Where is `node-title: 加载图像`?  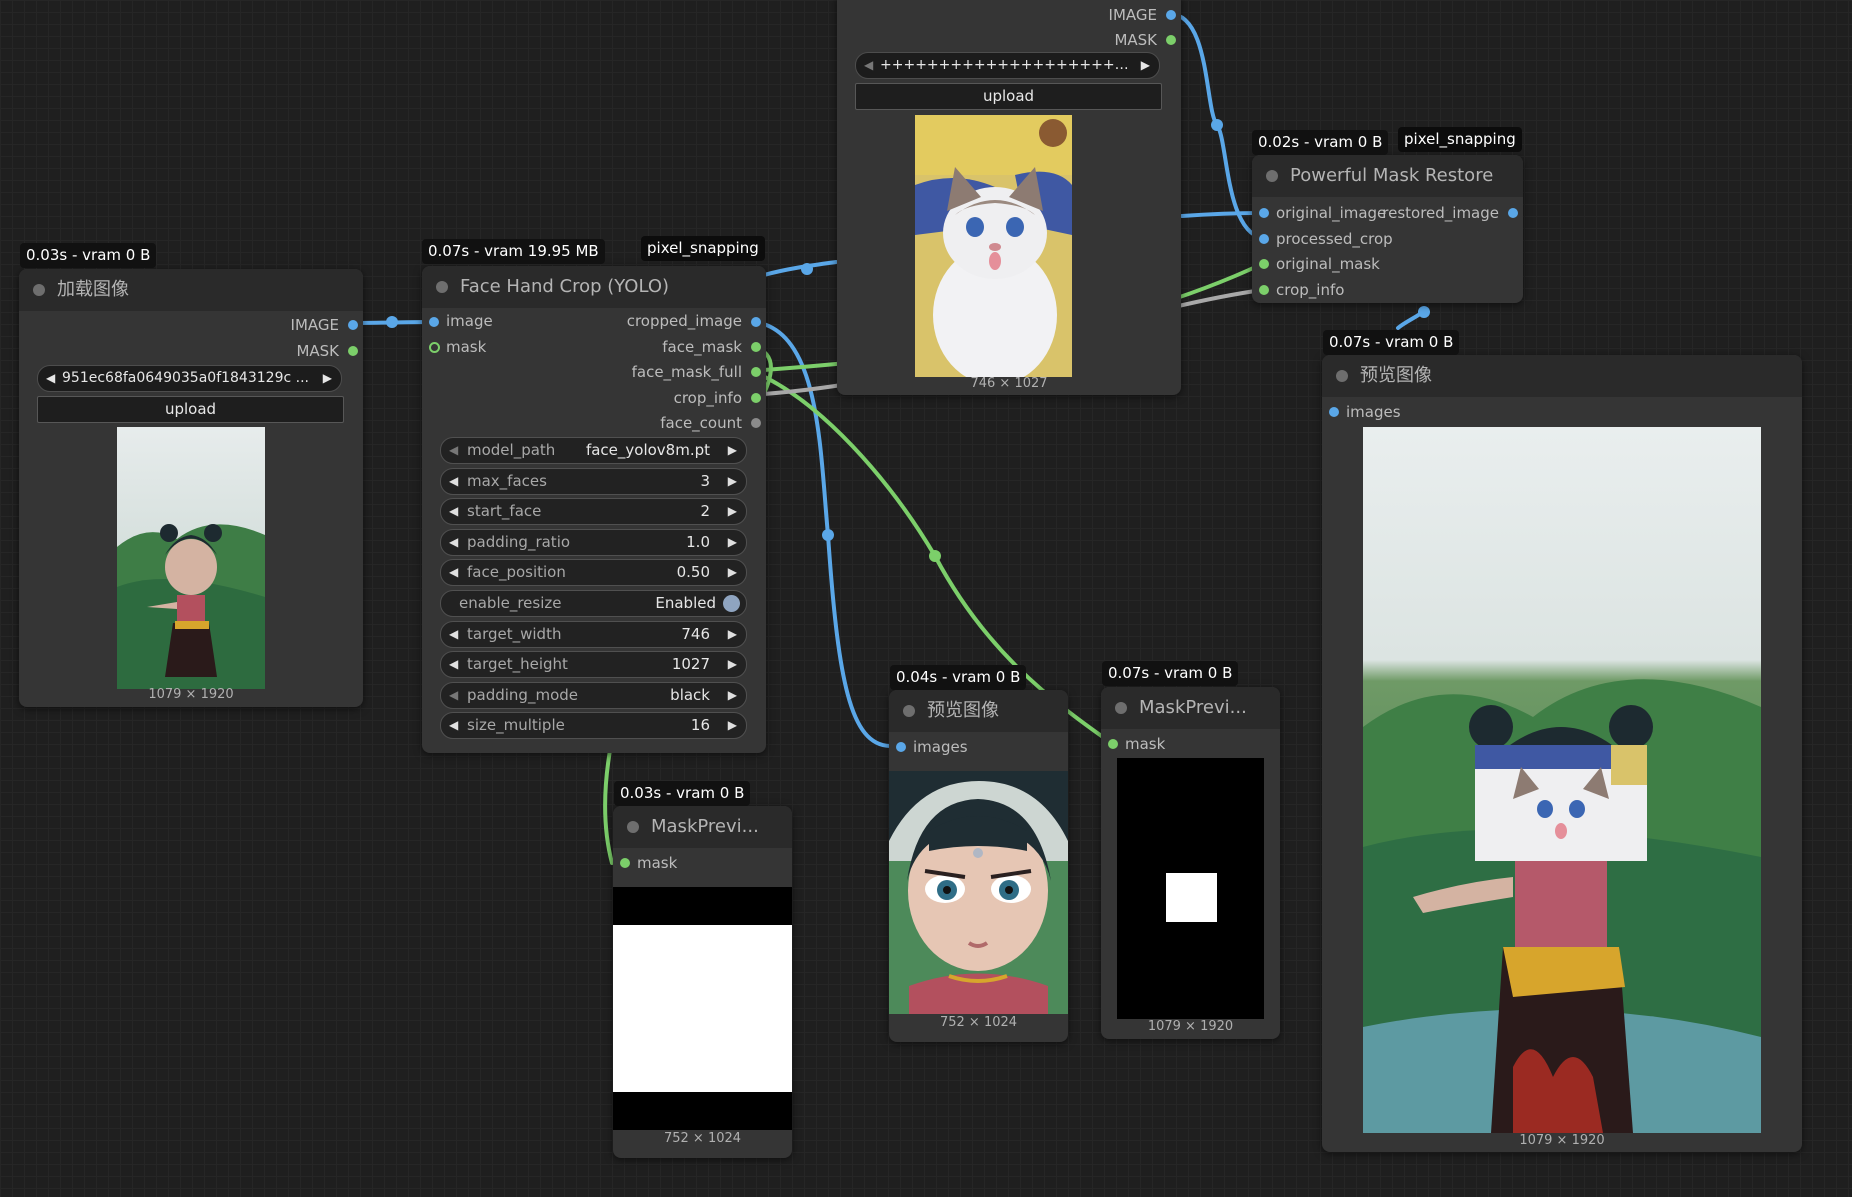 node-title: 加载图像 is located at coordinates (93, 289).